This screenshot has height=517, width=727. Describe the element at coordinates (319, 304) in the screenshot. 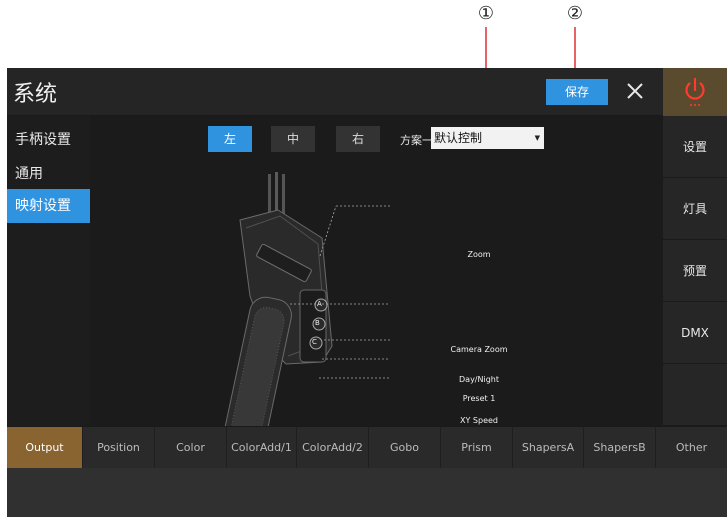

I see `handle-button-a: A` at that location.